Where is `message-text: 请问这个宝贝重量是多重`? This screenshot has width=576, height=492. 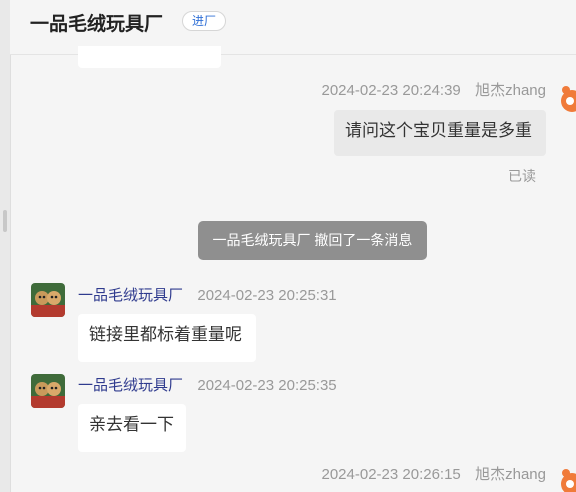
message-text: 请问这个宝贝重量是多重 is located at coordinates (438, 130).